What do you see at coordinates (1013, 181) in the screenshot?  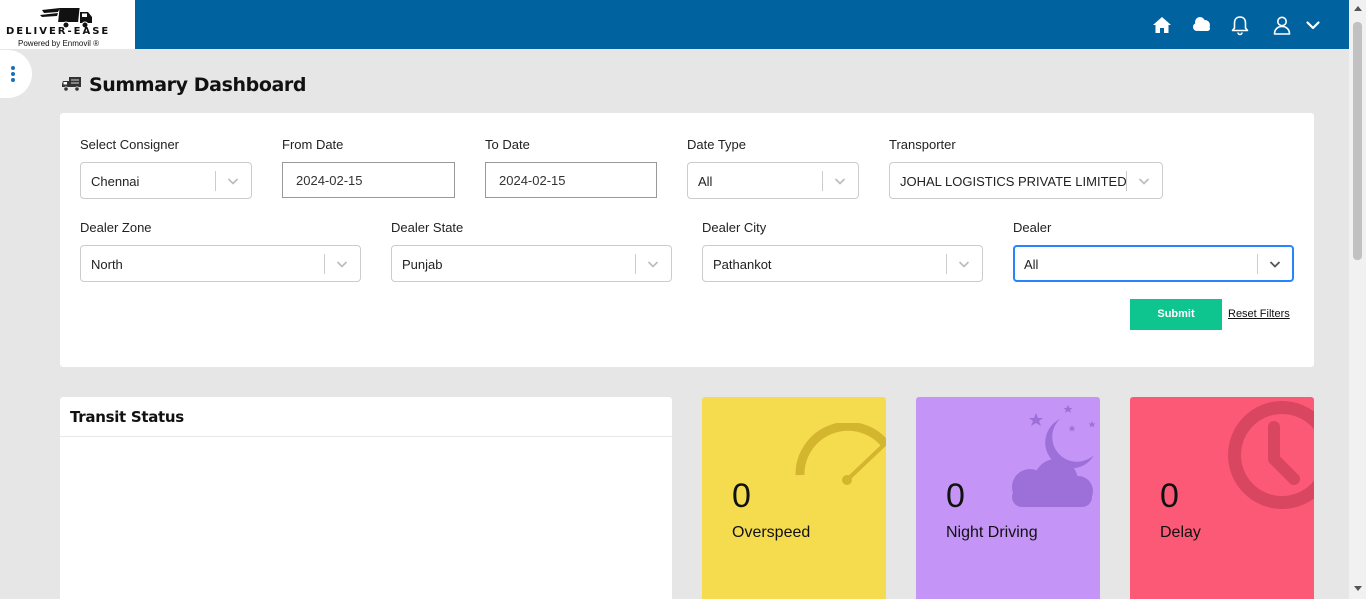 I see `transporter-value: JOHAL LOGISTICS PRIVATE LIMITED` at bounding box center [1013, 181].